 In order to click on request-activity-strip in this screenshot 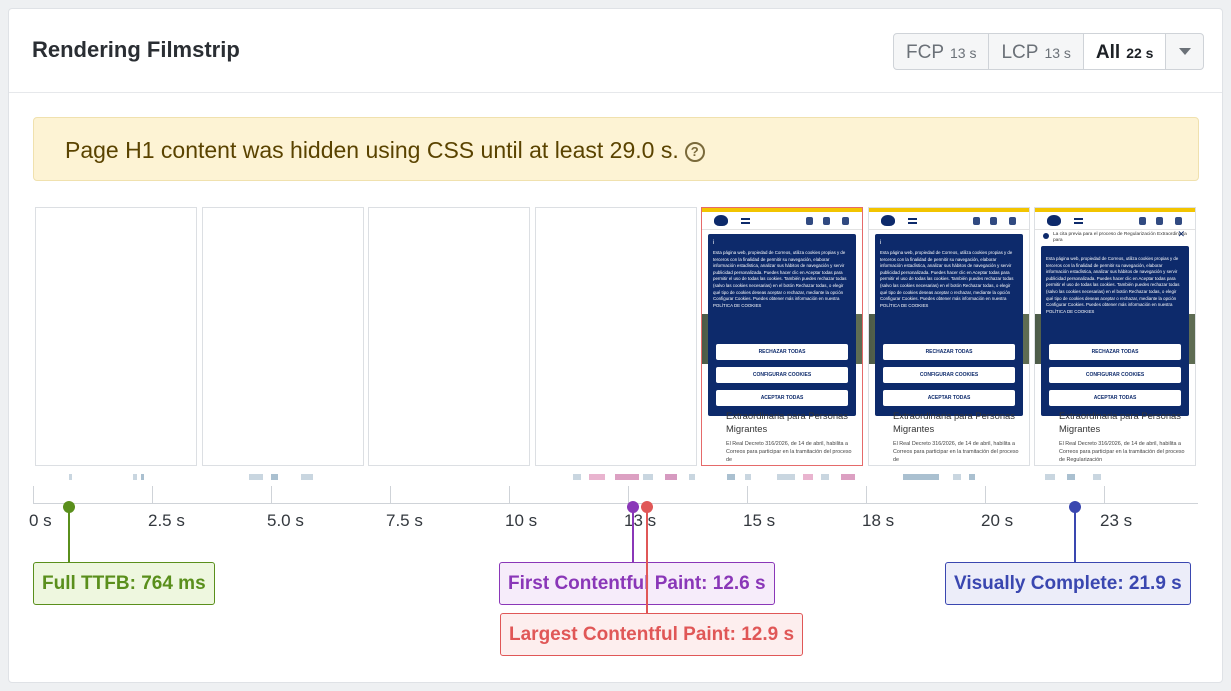, I will do `click(615, 477)`.